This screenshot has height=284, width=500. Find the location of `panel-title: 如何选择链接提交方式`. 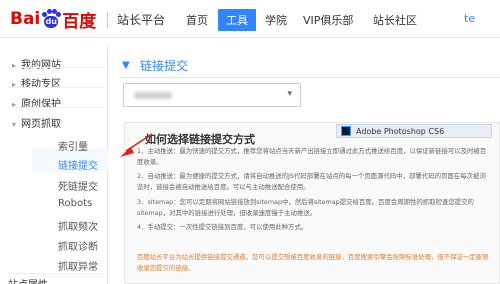

panel-title: 如何选择链接提交方式 is located at coordinates (200, 139).